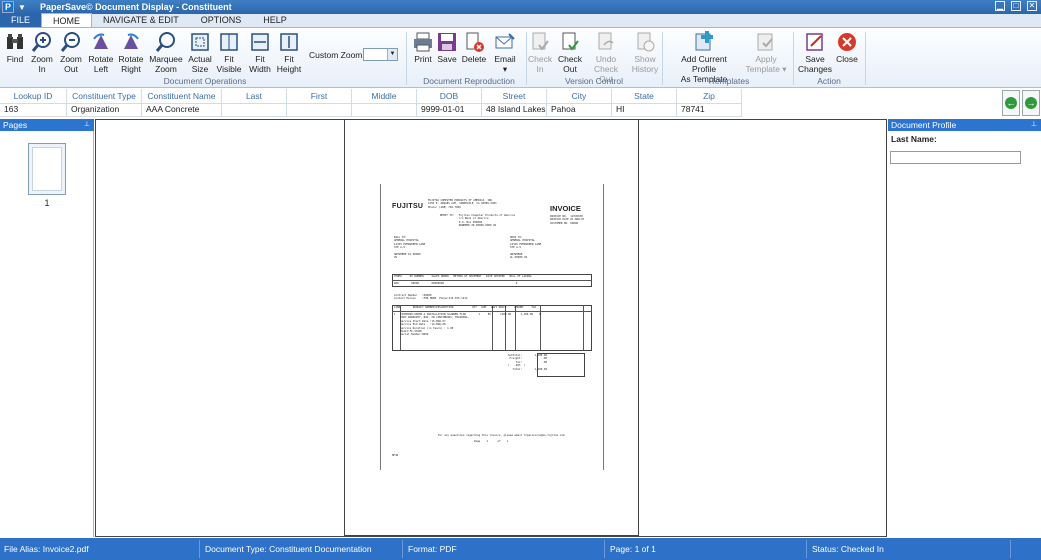 This screenshot has width=1041, height=560. Describe the element at coordinates (847, 47) in the screenshot. I see `close-button: Close` at that location.